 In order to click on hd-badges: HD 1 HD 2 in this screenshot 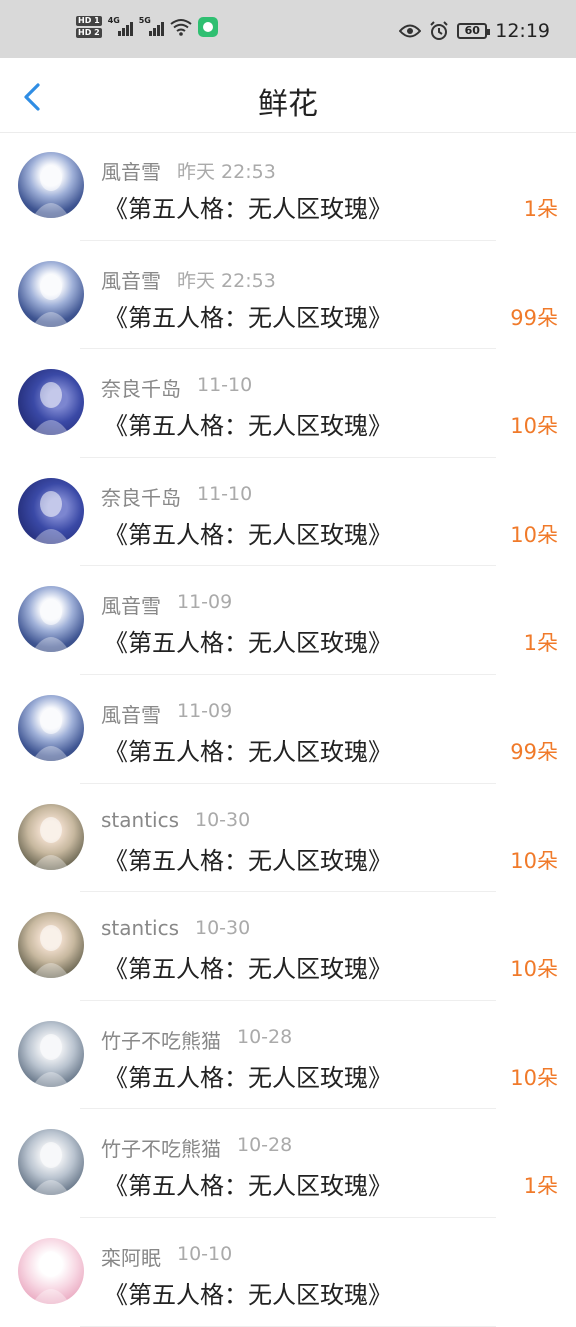, I will do `click(89, 27)`.